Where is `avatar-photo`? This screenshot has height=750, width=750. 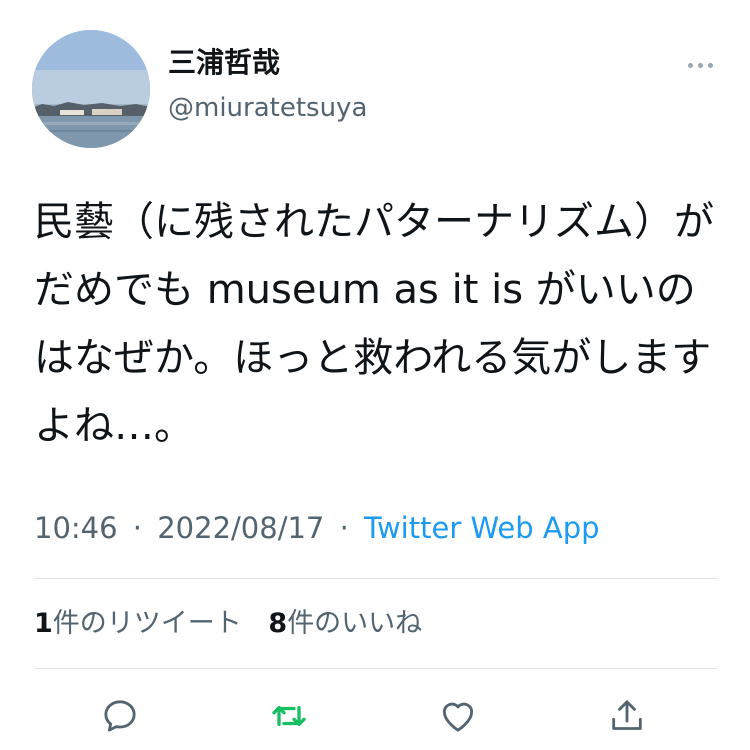
avatar-photo is located at coordinates (91, 89).